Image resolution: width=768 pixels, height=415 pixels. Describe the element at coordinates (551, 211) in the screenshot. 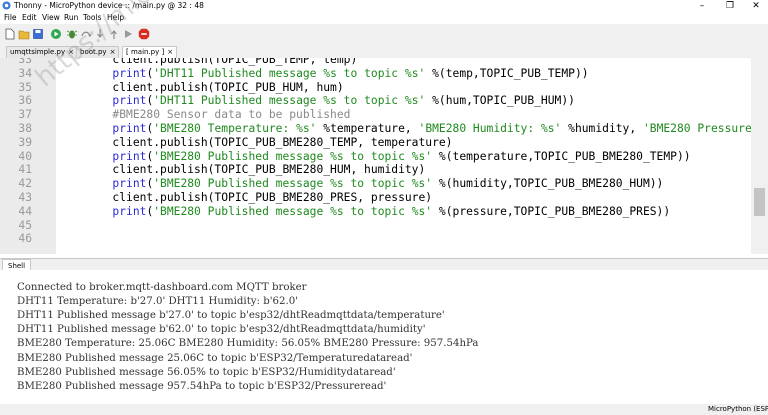

I see `code-token: %(pressure,TOPIC_PUB_BME280_PRES))` at that location.